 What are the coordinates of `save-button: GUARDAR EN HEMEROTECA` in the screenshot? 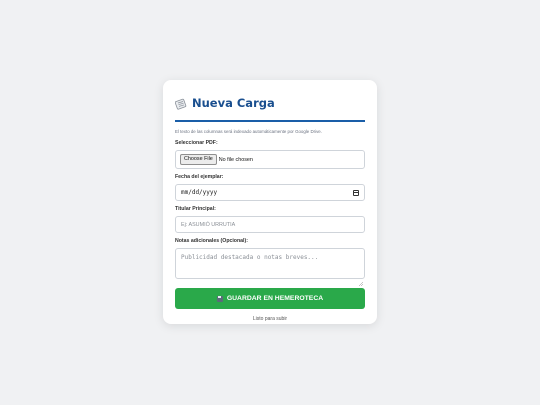 It's located at (270, 298).